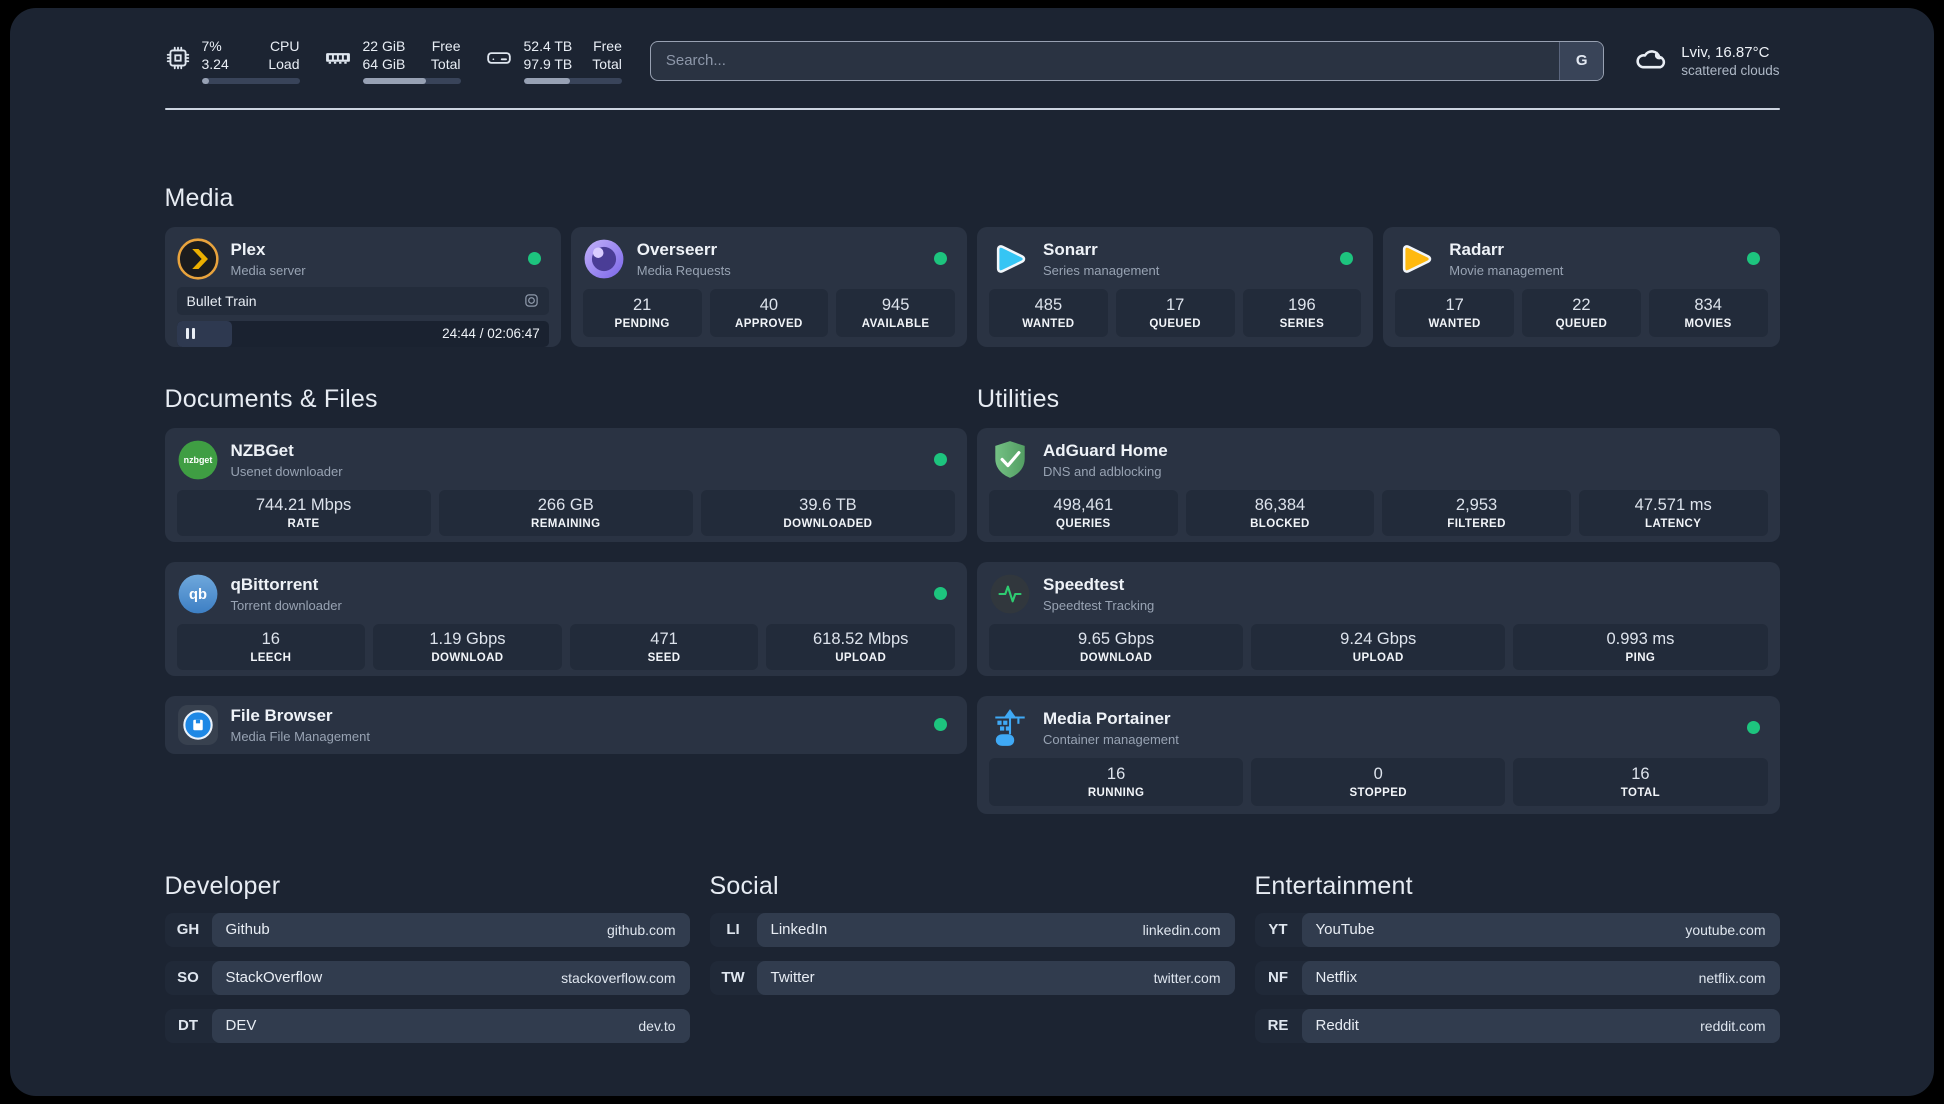 The image size is (1944, 1104). I want to click on ram-progress-fill, so click(394, 80).